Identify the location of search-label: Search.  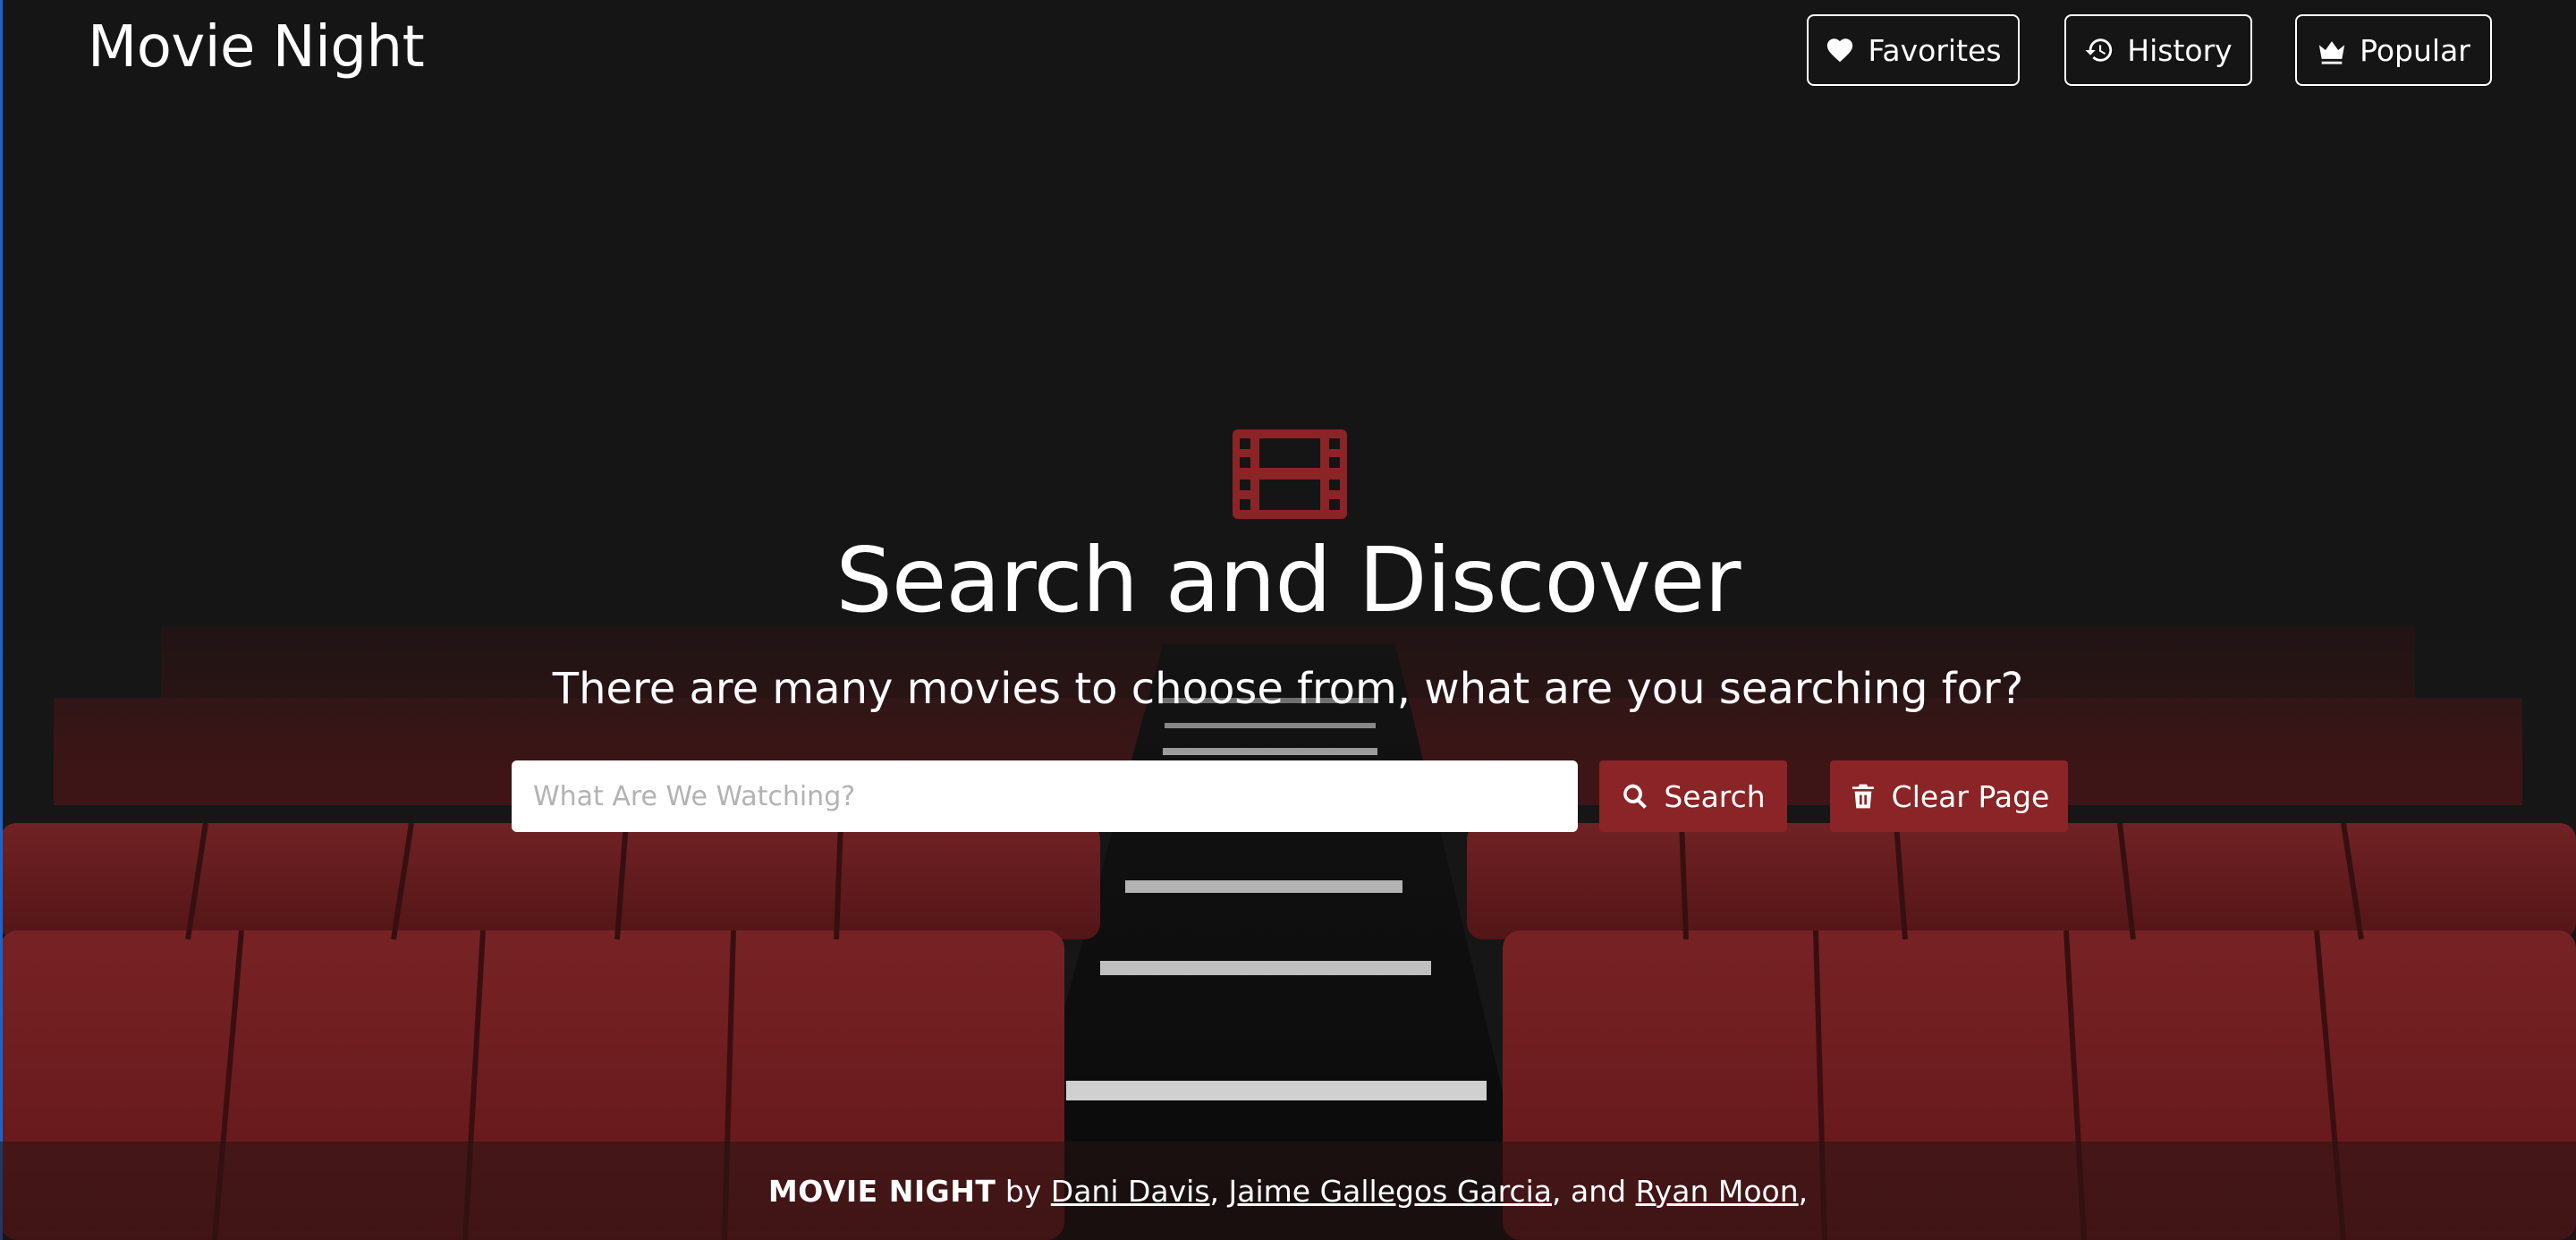
(1715, 796).